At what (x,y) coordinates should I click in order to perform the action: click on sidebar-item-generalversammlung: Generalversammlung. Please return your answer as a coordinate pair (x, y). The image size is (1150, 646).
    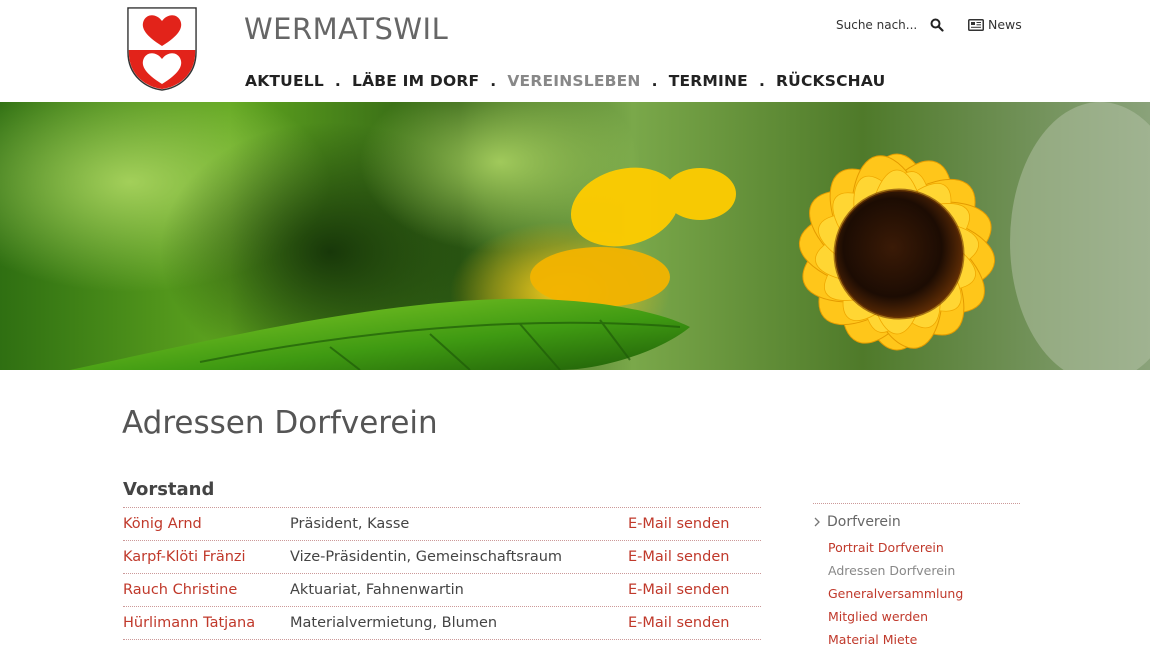
    Looking at the image, I should click on (924, 593).